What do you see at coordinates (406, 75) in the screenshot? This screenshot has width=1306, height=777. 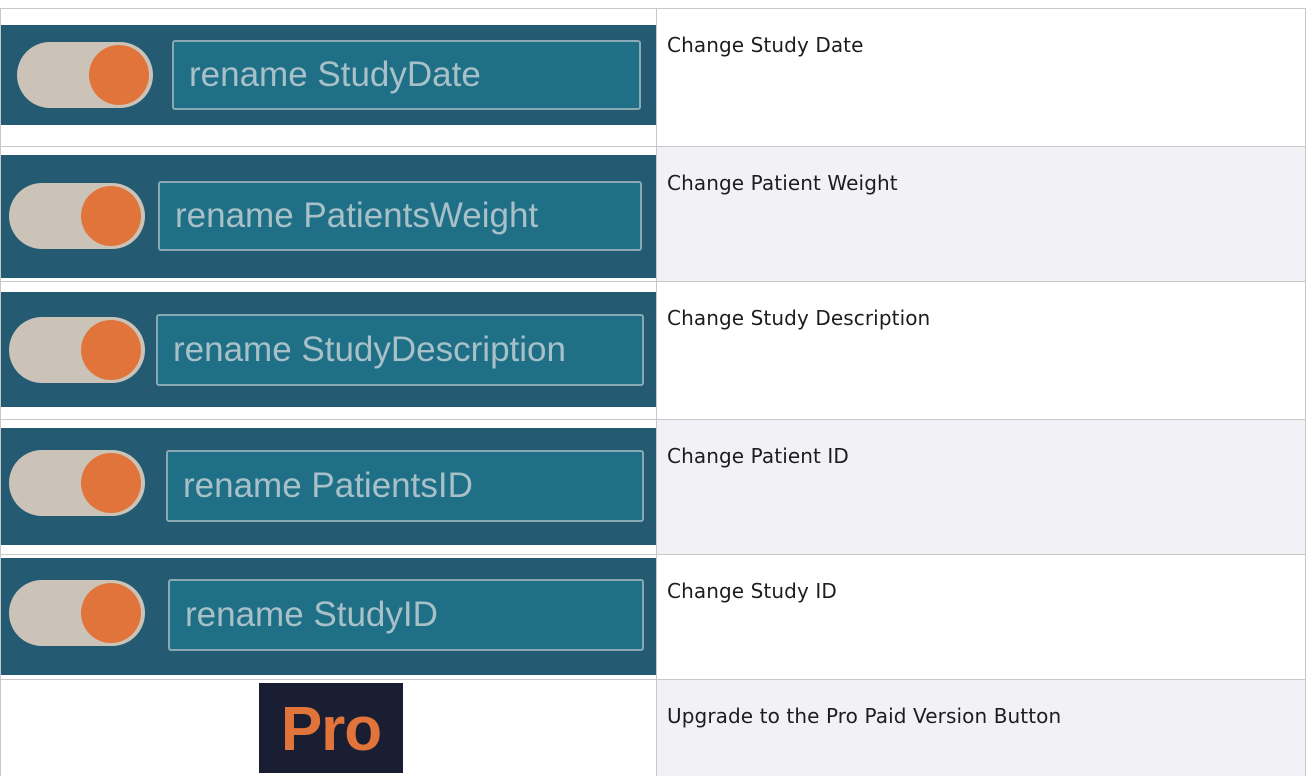 I see `rename-studydate-field: rename StudyDate` at bounding box center [406, 75].